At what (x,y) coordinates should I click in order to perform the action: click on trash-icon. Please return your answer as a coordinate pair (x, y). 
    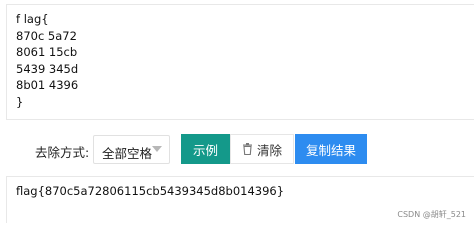
    Looking at the image, I should click on (247, 149).